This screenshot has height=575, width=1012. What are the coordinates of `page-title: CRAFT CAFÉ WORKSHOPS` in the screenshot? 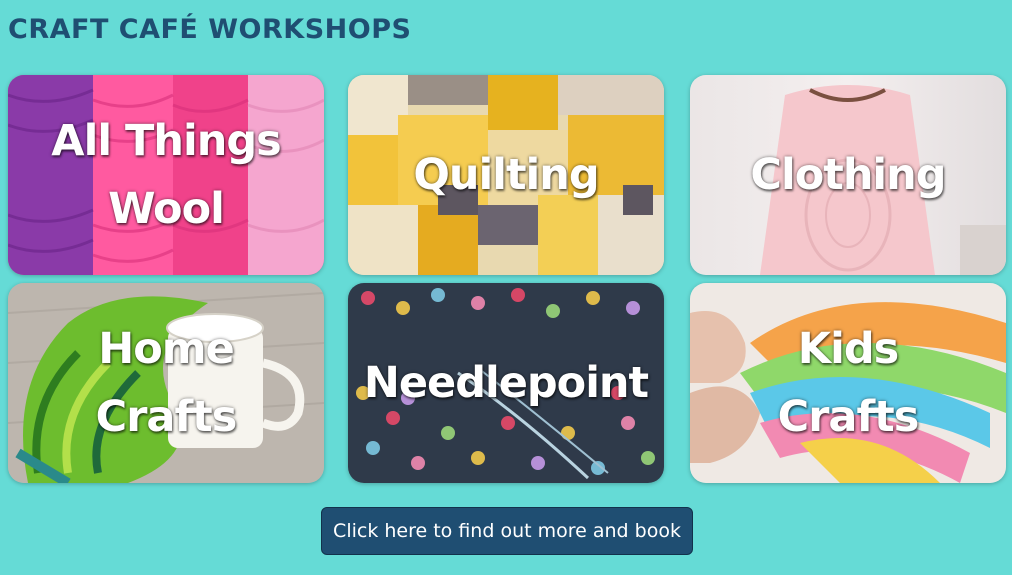 It's located at (210, 29).